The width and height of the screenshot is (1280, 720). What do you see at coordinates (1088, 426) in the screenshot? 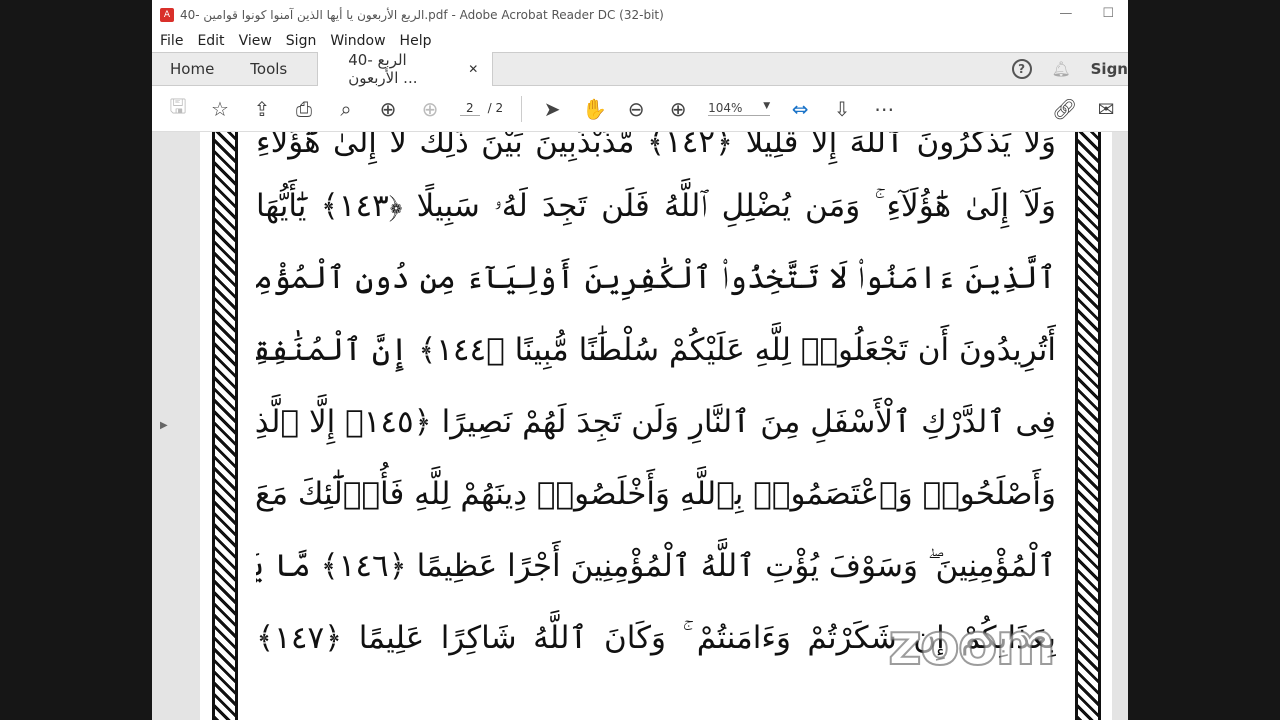
I see `decorative-border-right` at bounding box center [1088, 426].